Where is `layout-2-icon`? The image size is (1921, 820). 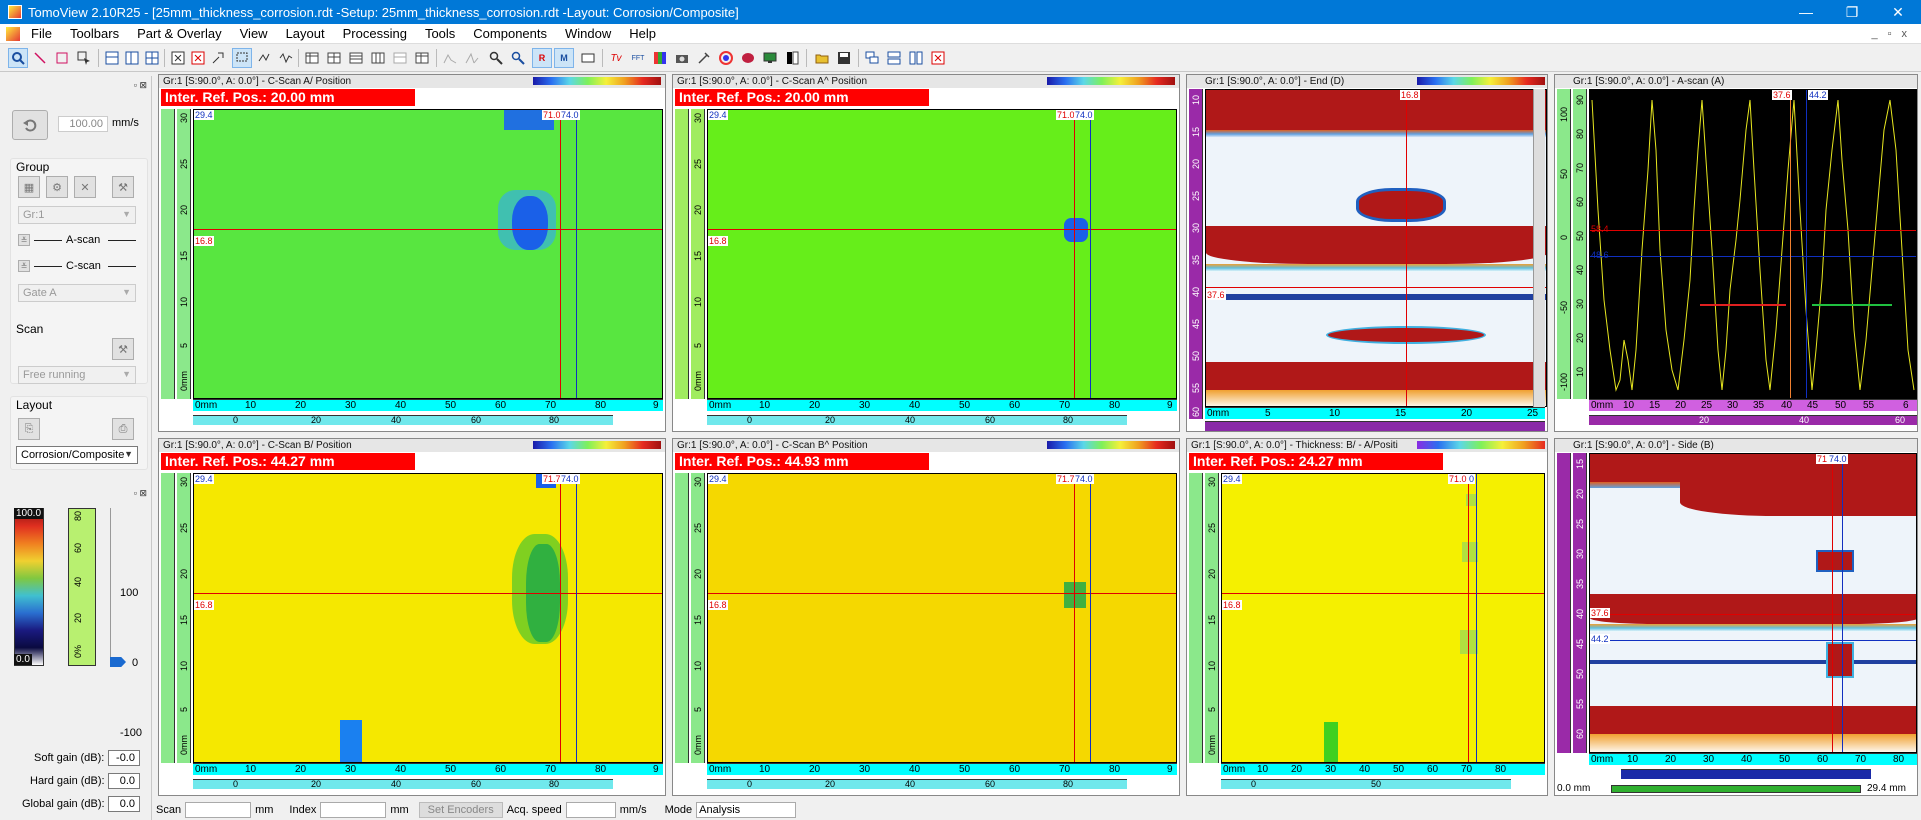
layout-2-icon is located at coordinates (132, 58).